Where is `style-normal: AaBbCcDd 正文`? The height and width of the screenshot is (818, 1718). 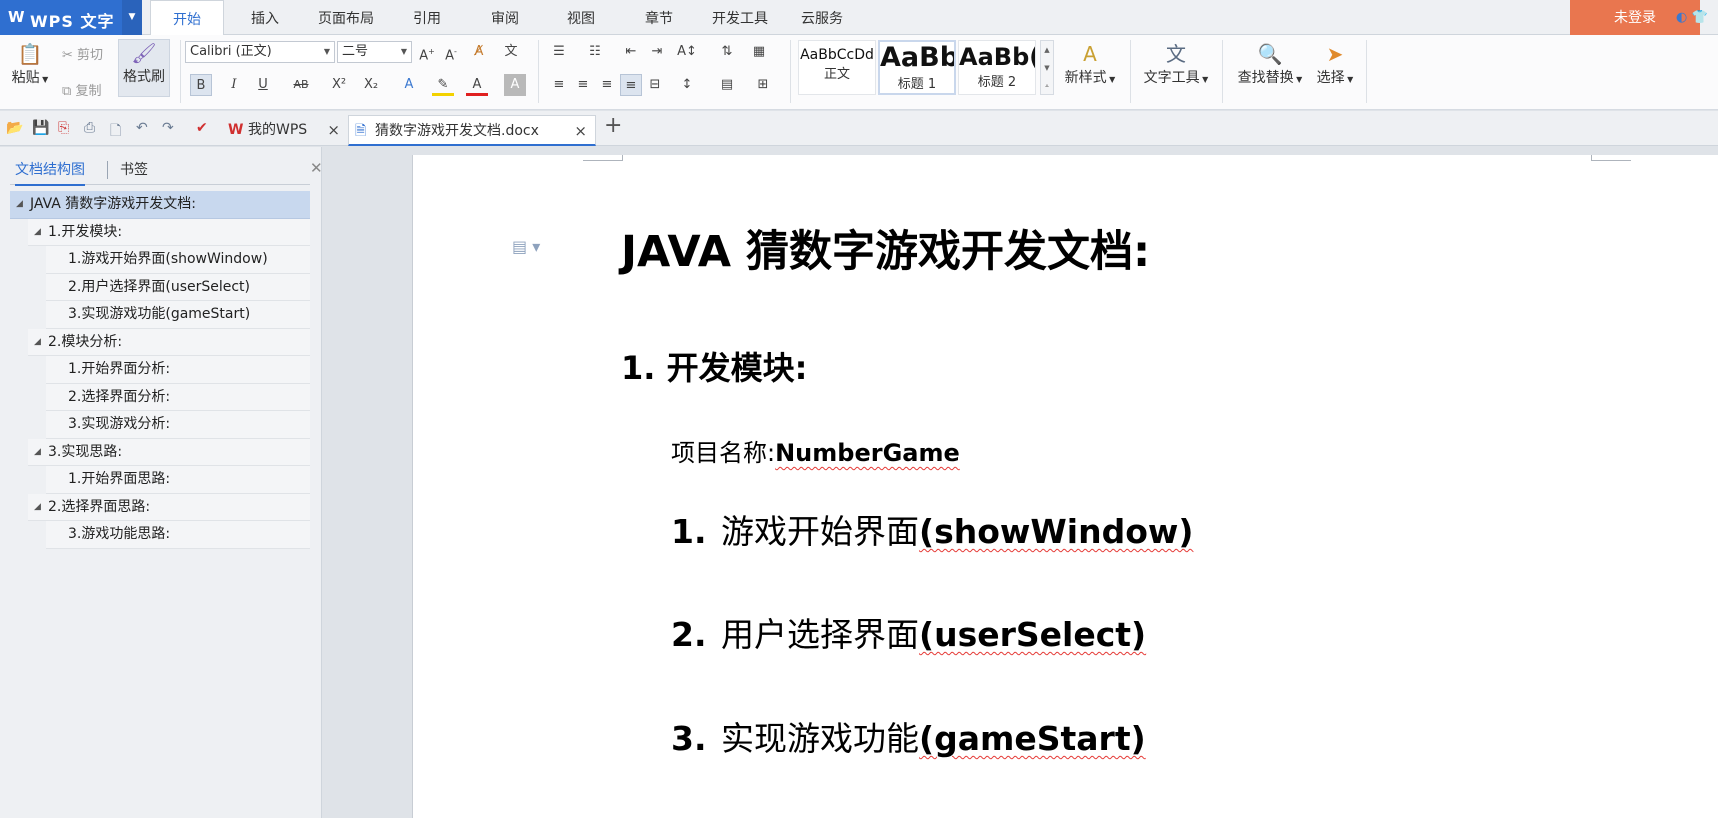
style-normal: AaBbCcDd 正文 is located at coordinates (837, 67).